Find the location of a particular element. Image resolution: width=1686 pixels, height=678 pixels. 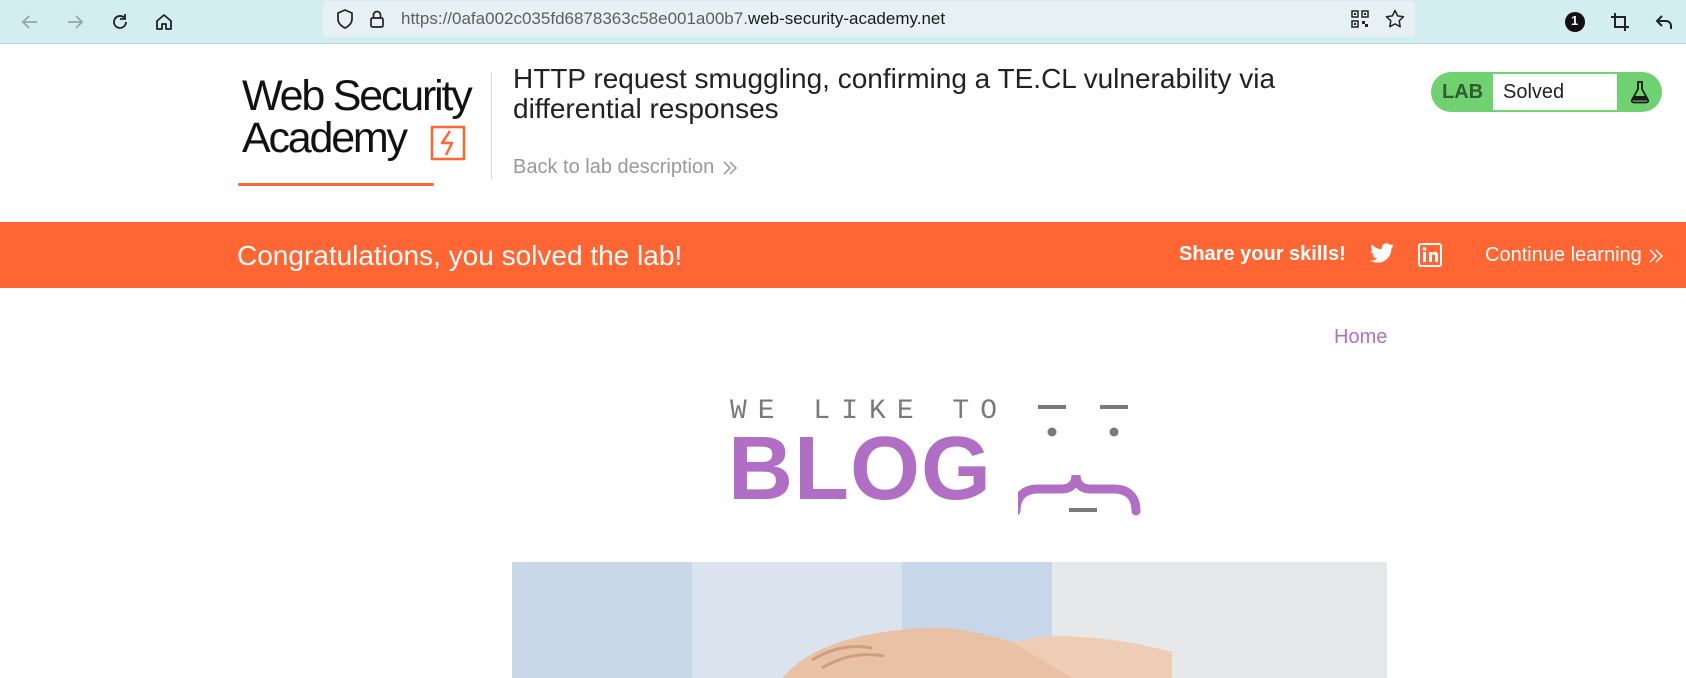

crop-button is located at coordinates (1620, 22).